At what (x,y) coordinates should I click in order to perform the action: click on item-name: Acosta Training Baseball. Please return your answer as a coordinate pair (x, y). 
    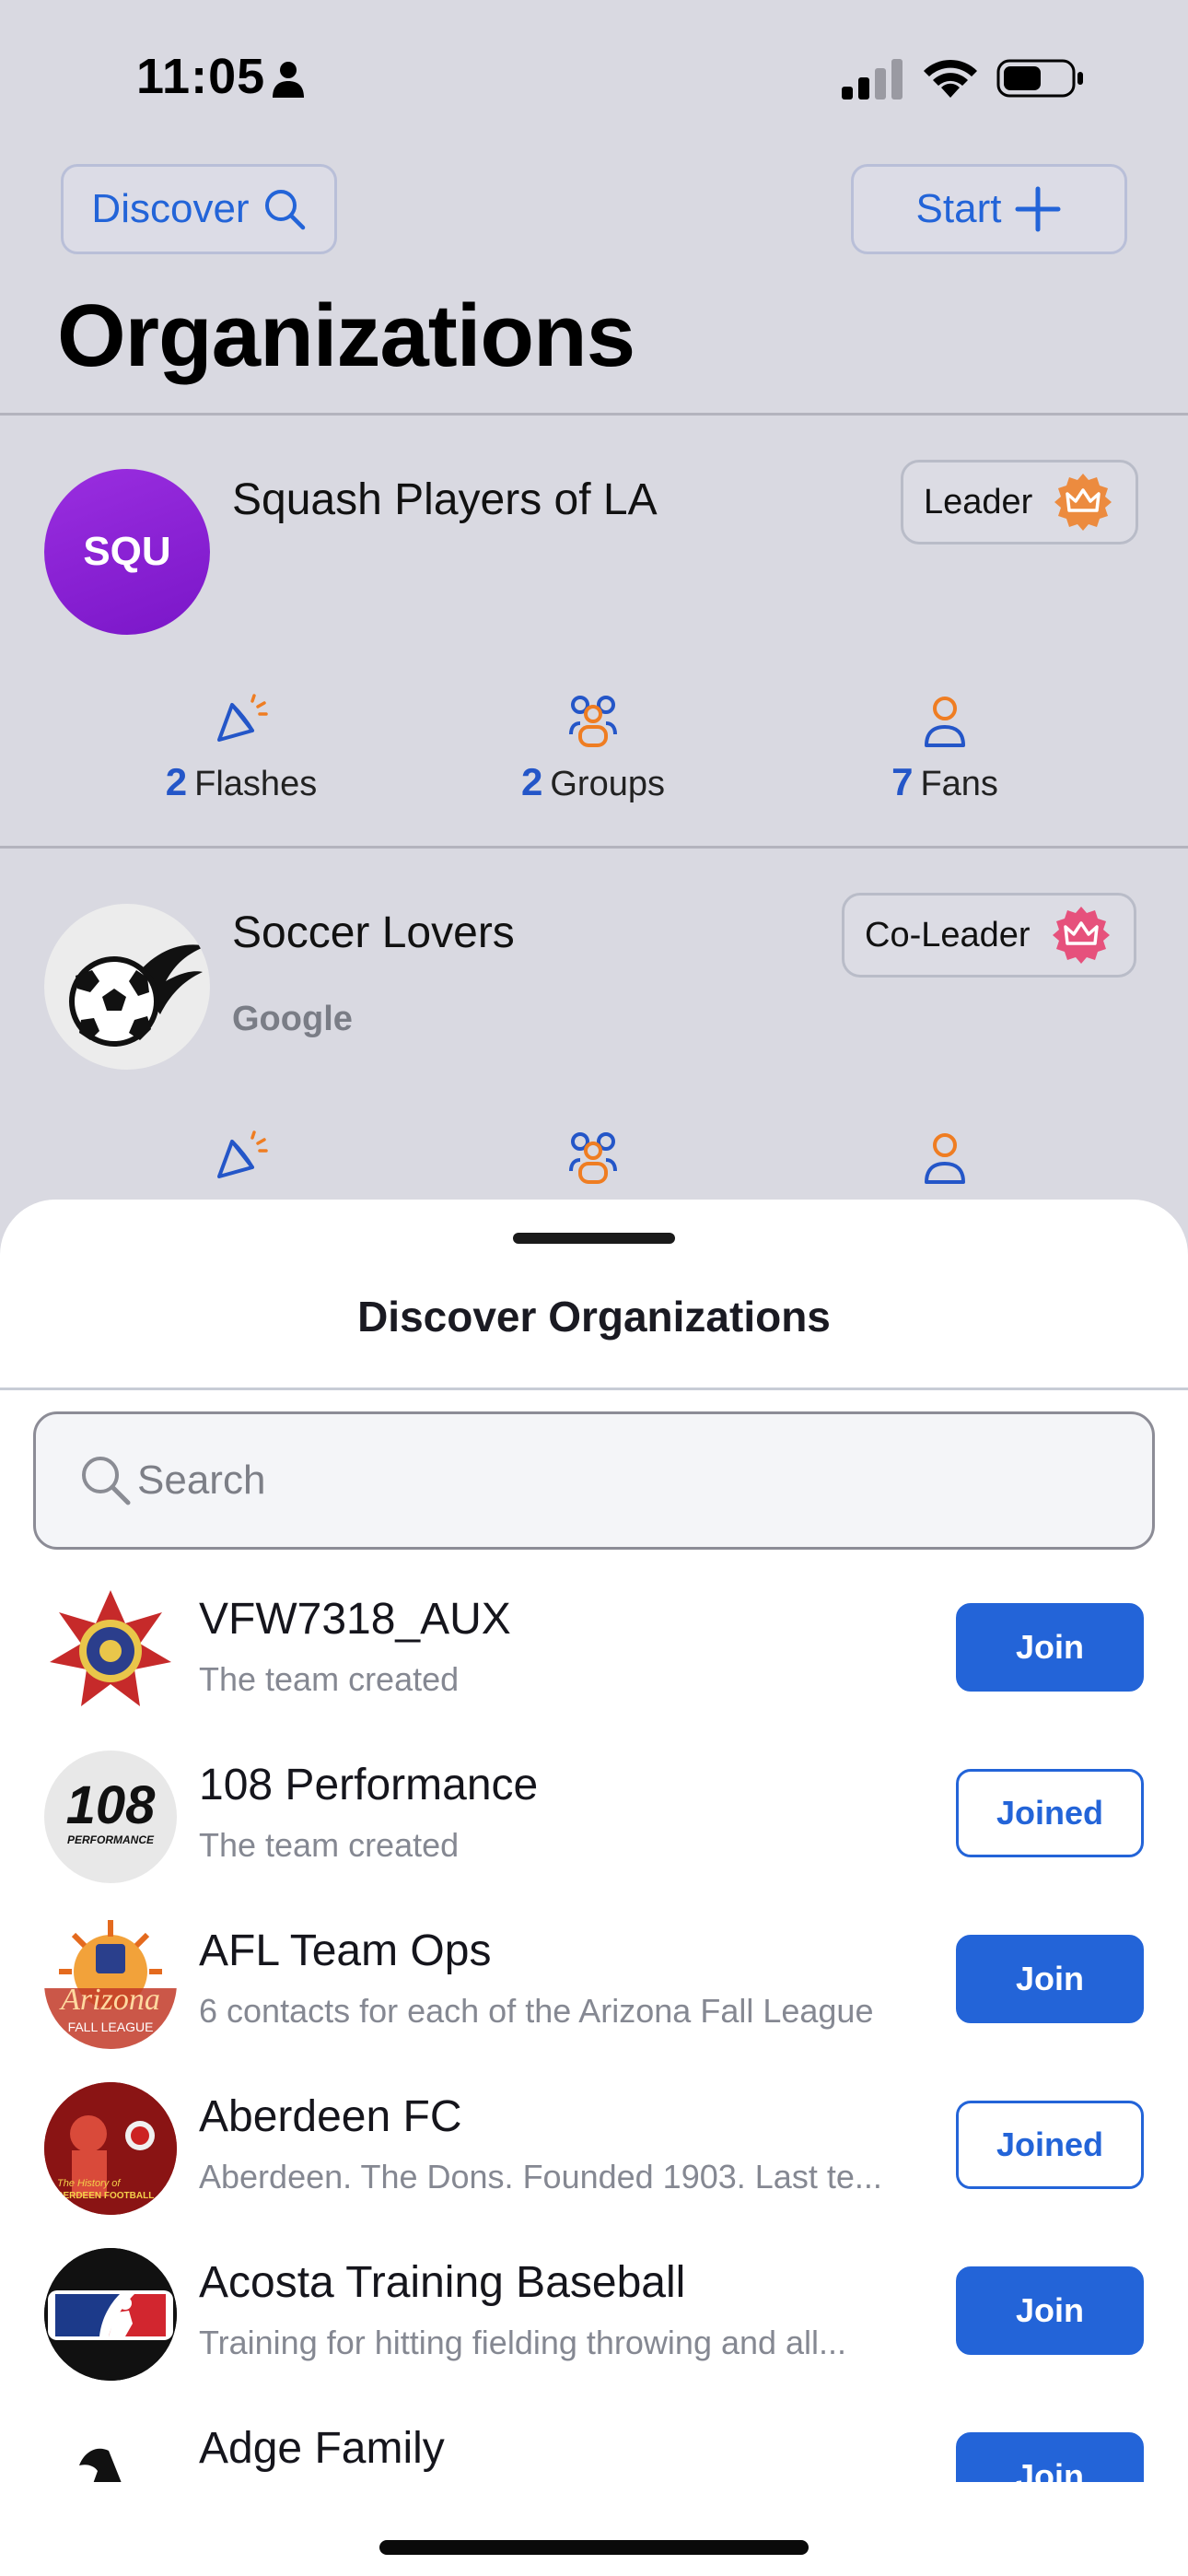
    Looking at the image, I should click on (442, 2282).